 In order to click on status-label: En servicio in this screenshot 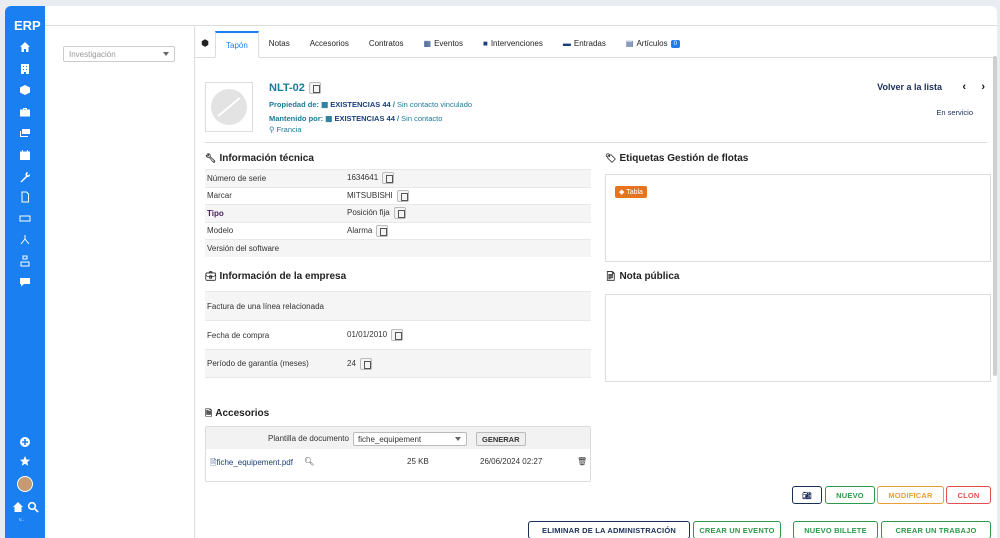, I will do `click(954, 112)`.